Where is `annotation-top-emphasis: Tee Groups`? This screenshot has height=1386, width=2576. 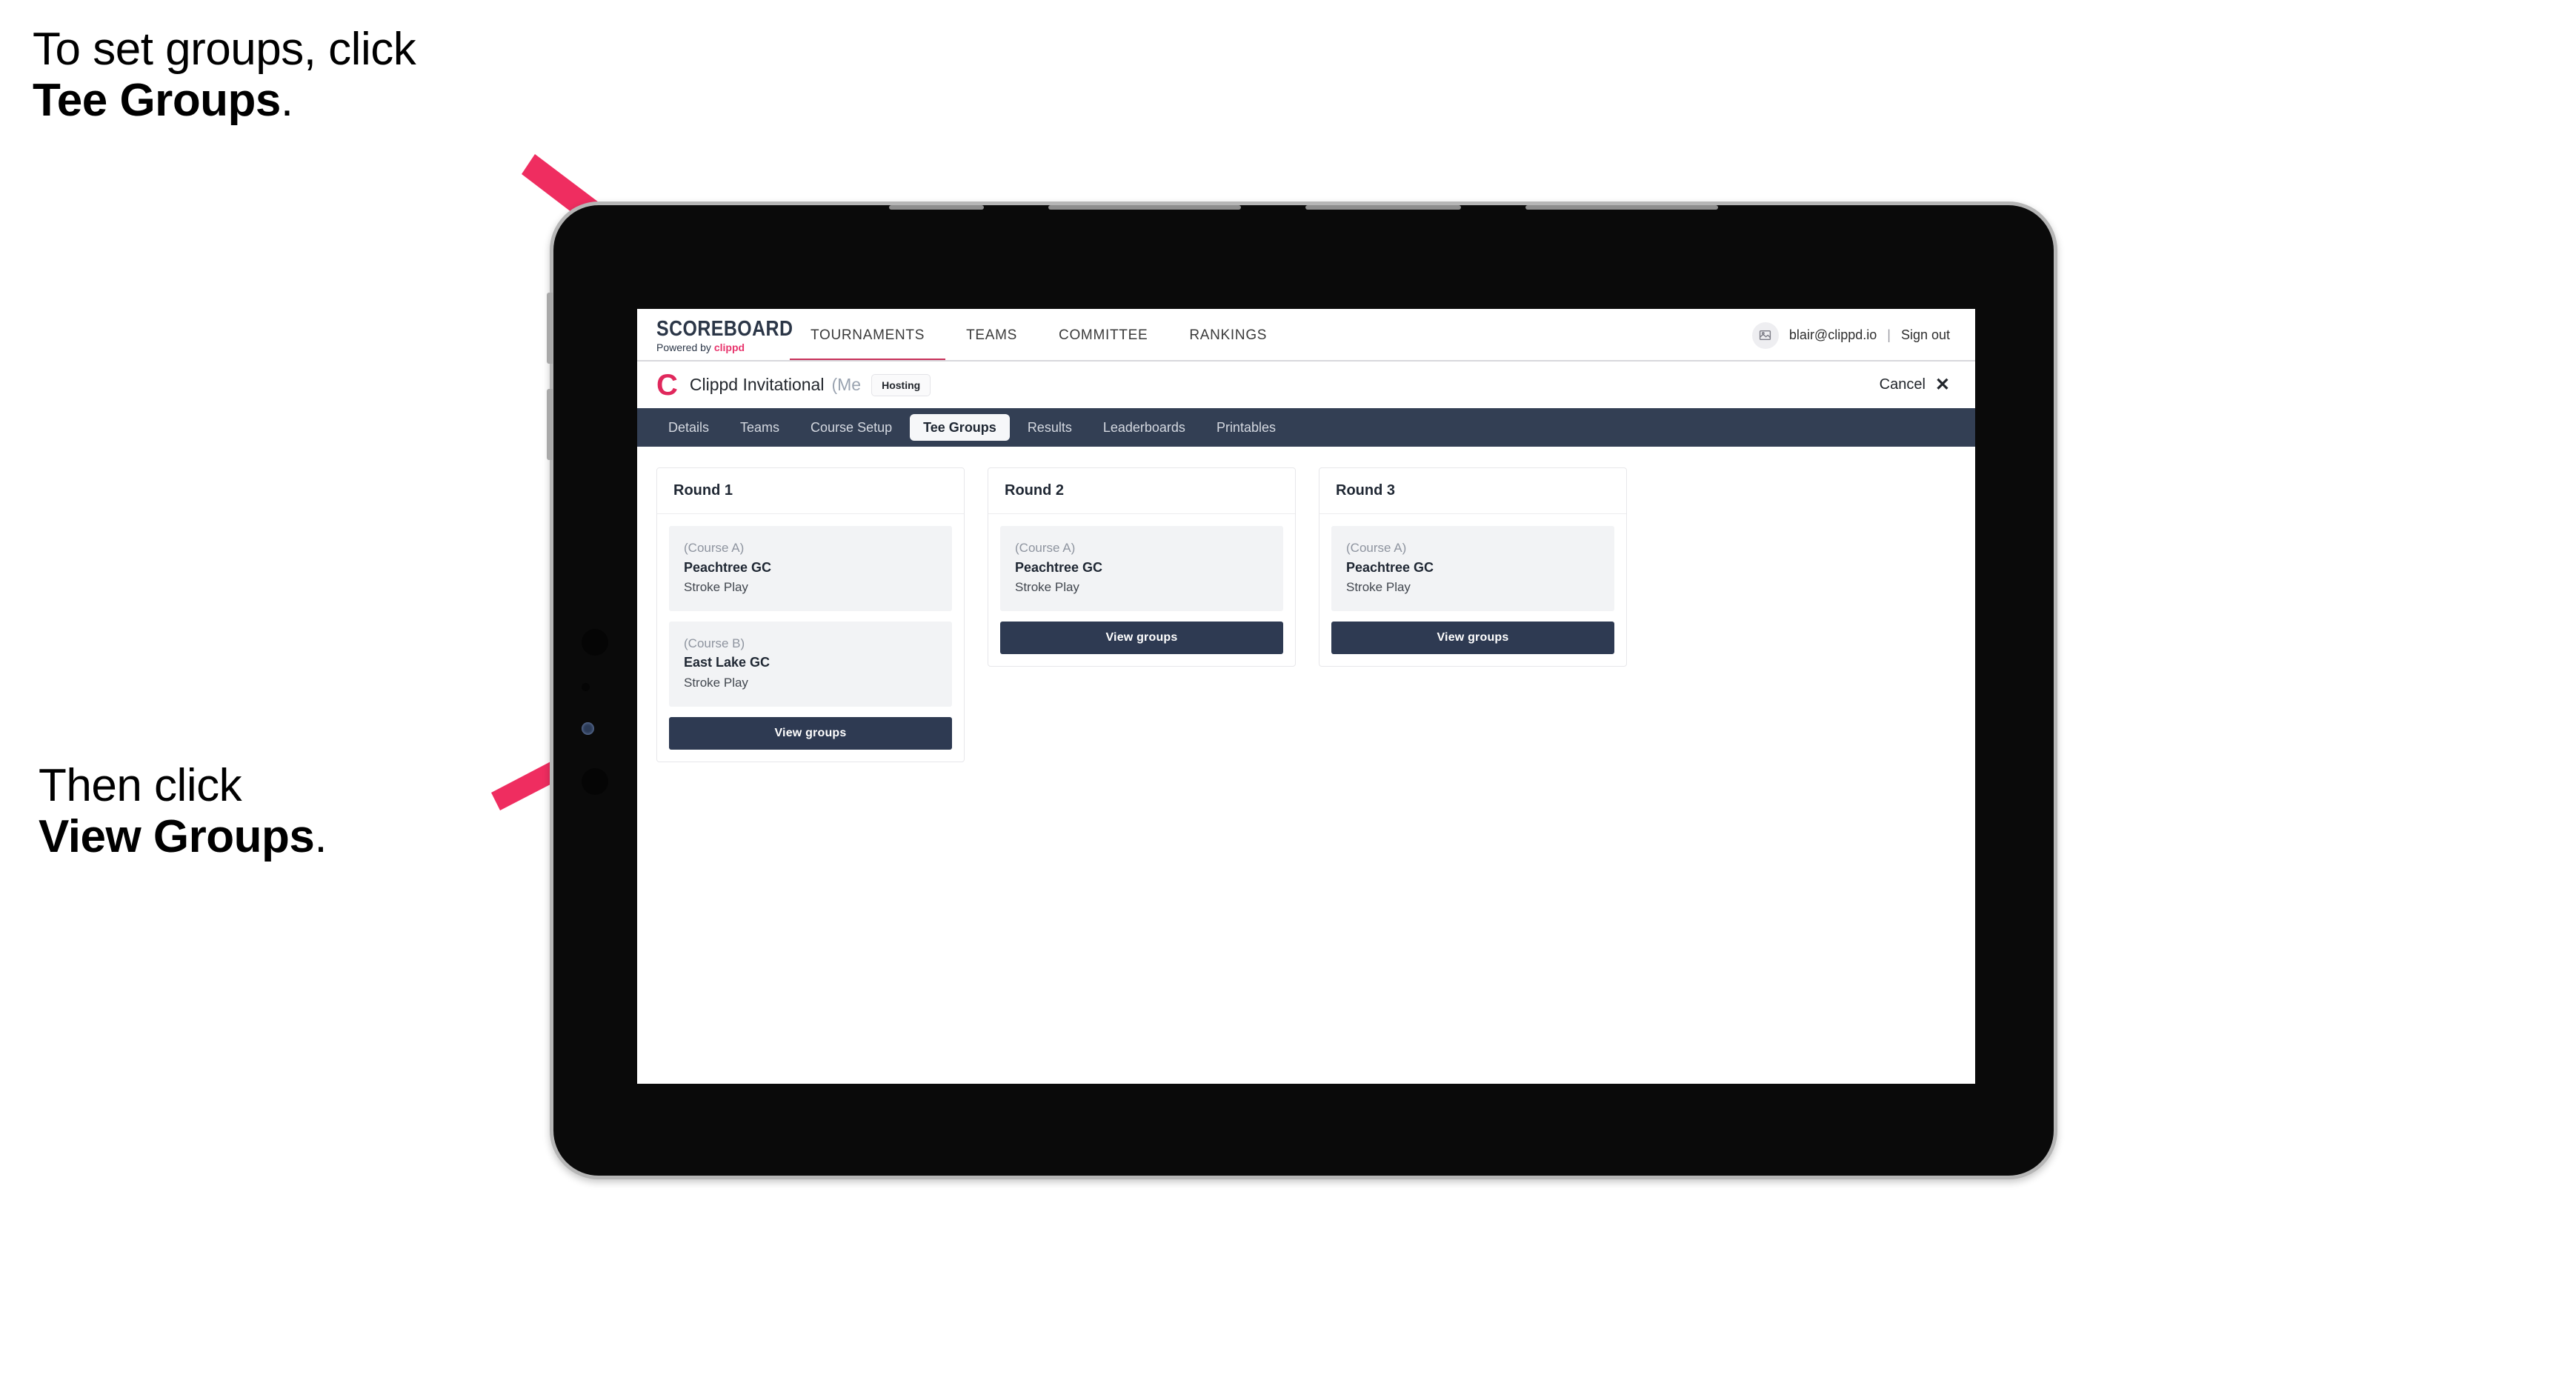 annotation-top-emphasis: Tee Groups is located at coordinates (157, 101).